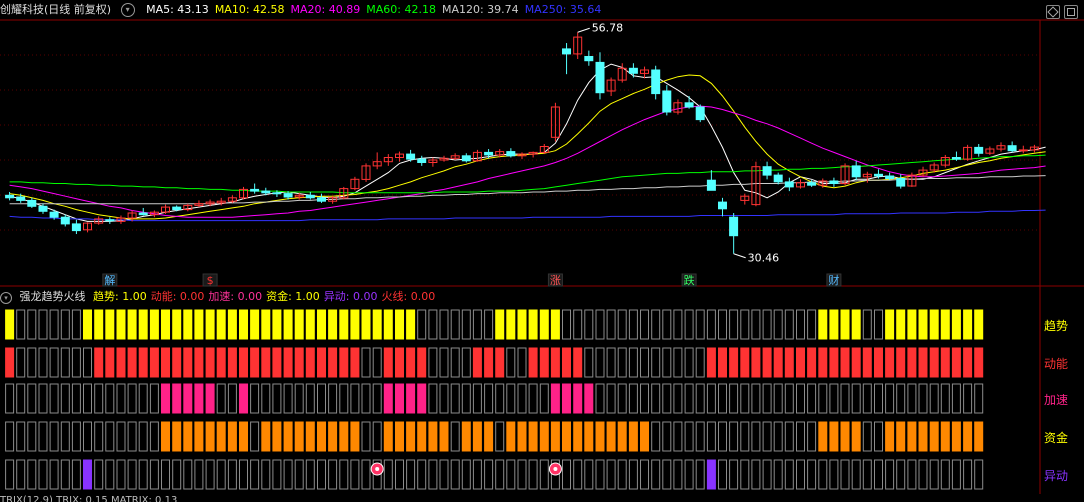  I want to click on ma-legend-item: MA60: 42.18, so click(401, 9).